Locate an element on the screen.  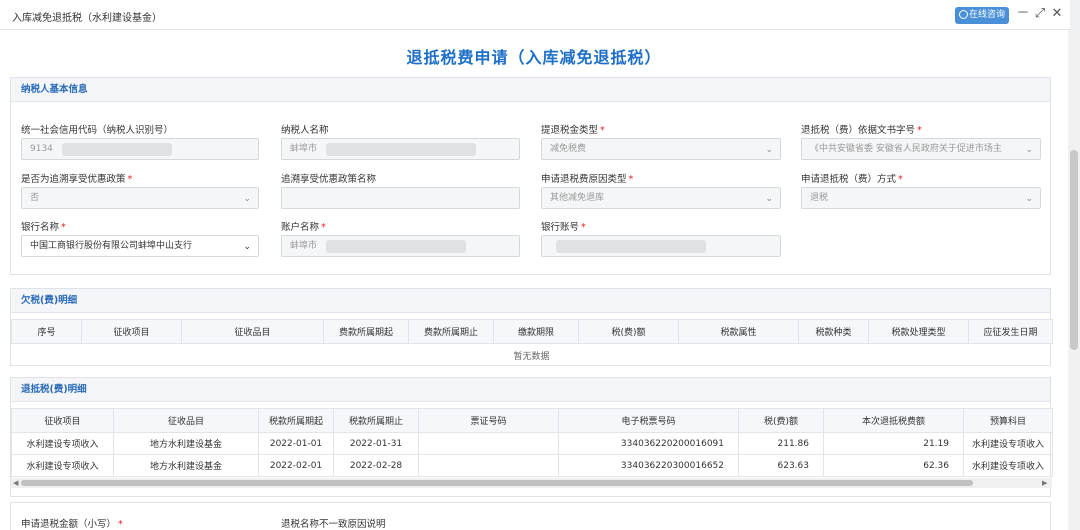
mismatch-reason-label: 退税名称不一致原因说明 is located at coordinates (333, 524).